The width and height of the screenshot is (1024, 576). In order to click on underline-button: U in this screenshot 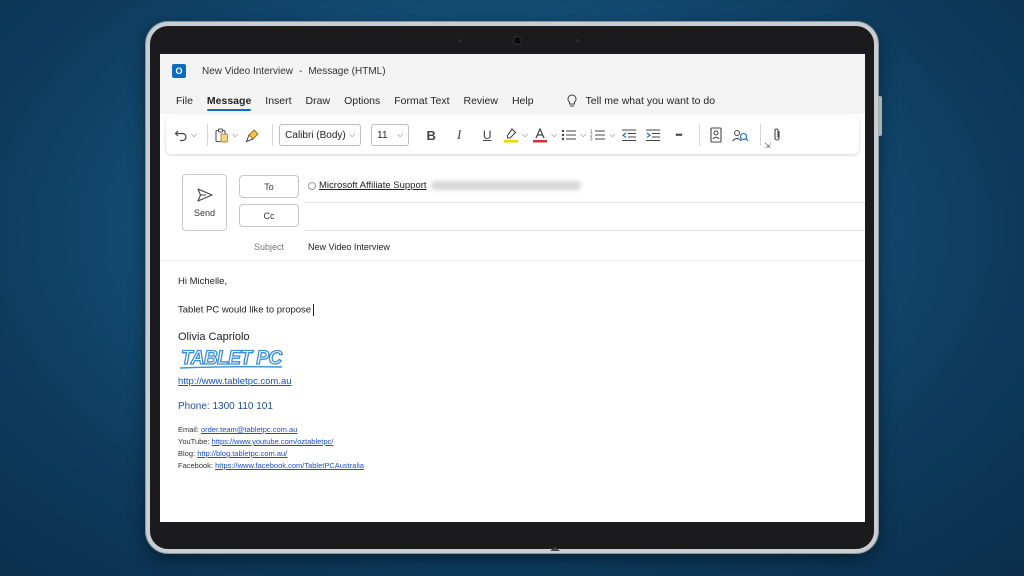, I will do `click(487, 135)`.